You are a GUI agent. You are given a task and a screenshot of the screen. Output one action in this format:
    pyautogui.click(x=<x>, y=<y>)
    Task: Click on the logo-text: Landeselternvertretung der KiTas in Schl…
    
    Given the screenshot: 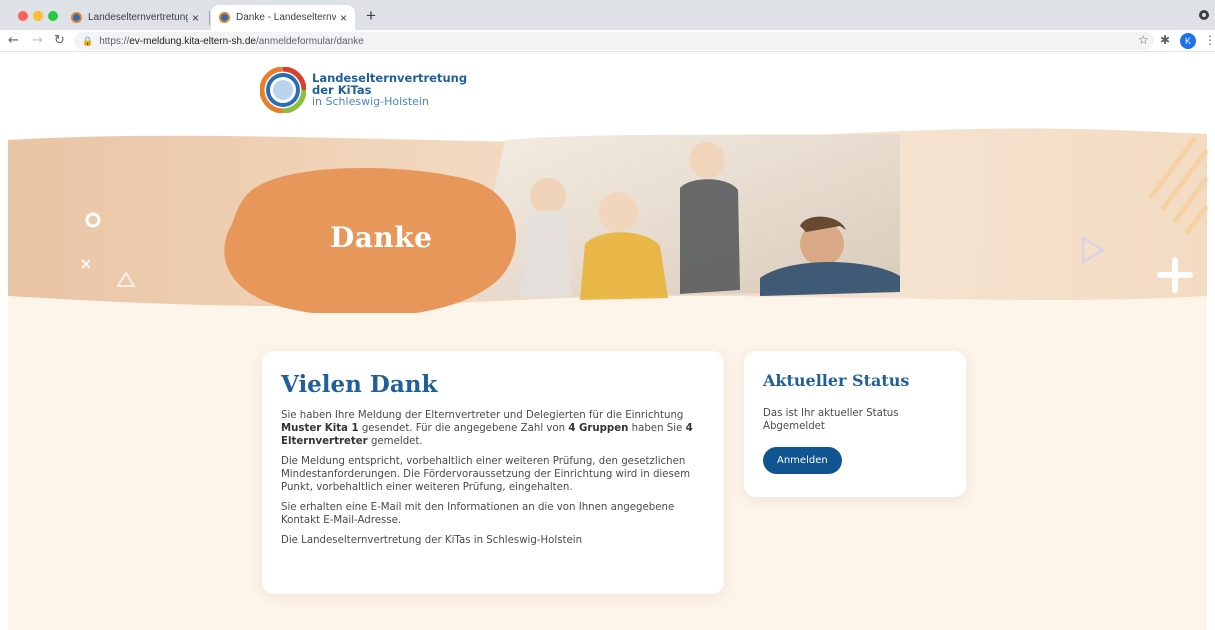 What is the action you would take?
    pyautogui.click(x=389, y=90)
    